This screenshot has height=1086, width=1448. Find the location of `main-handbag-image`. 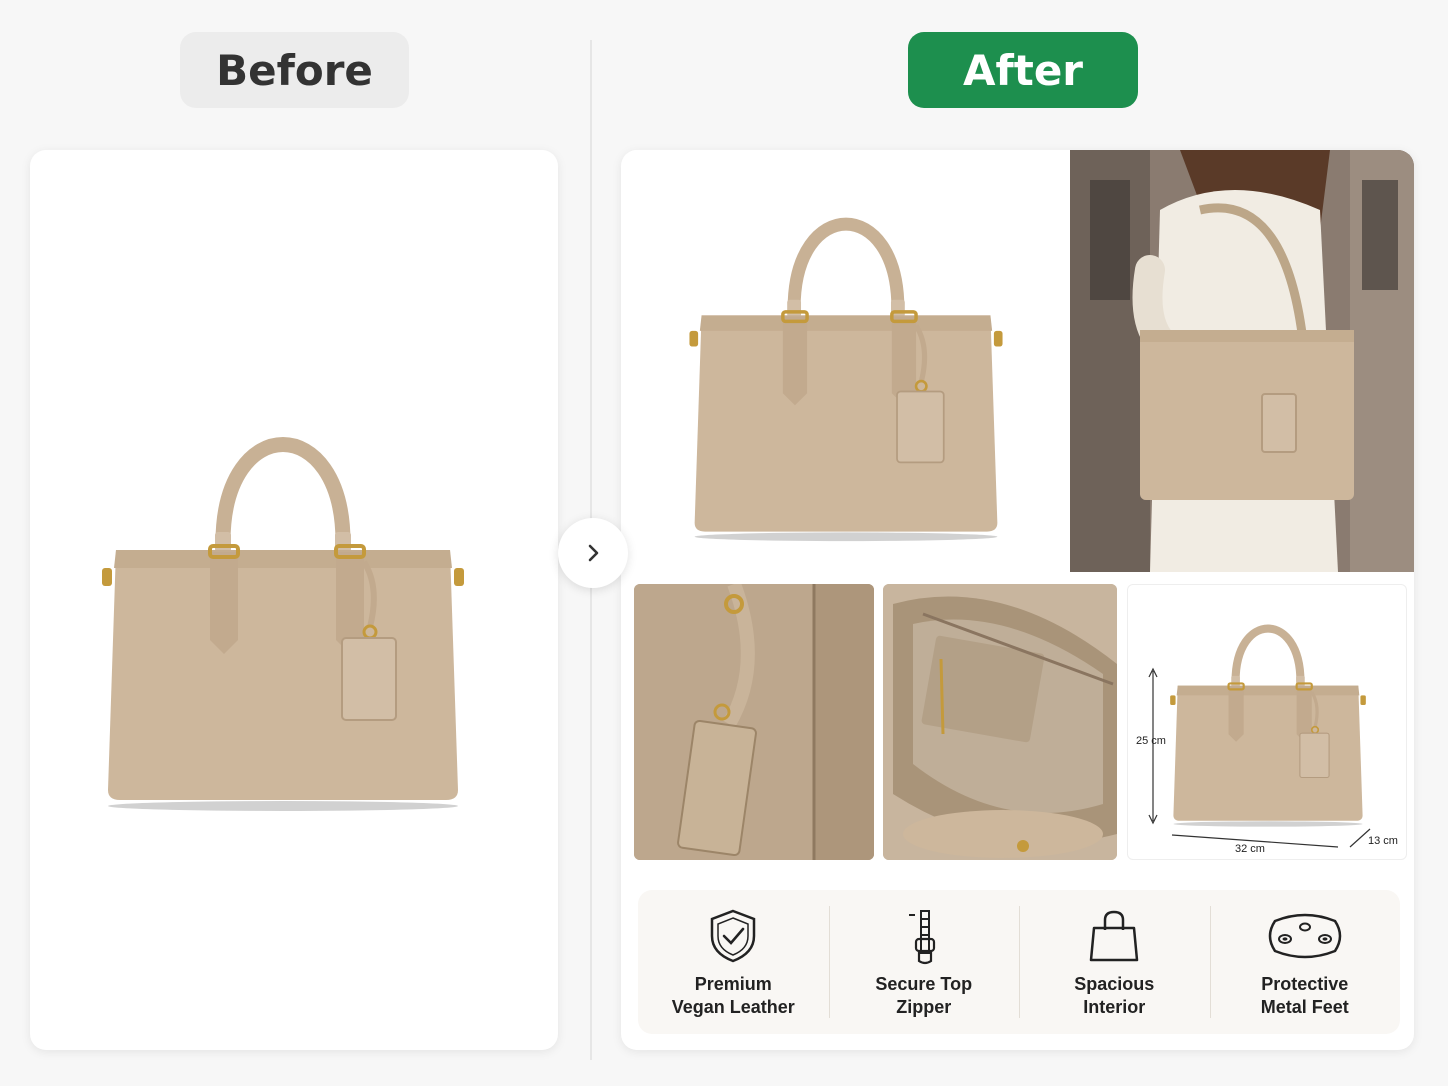

main-handbag-image is located at coordinates (842, 360).